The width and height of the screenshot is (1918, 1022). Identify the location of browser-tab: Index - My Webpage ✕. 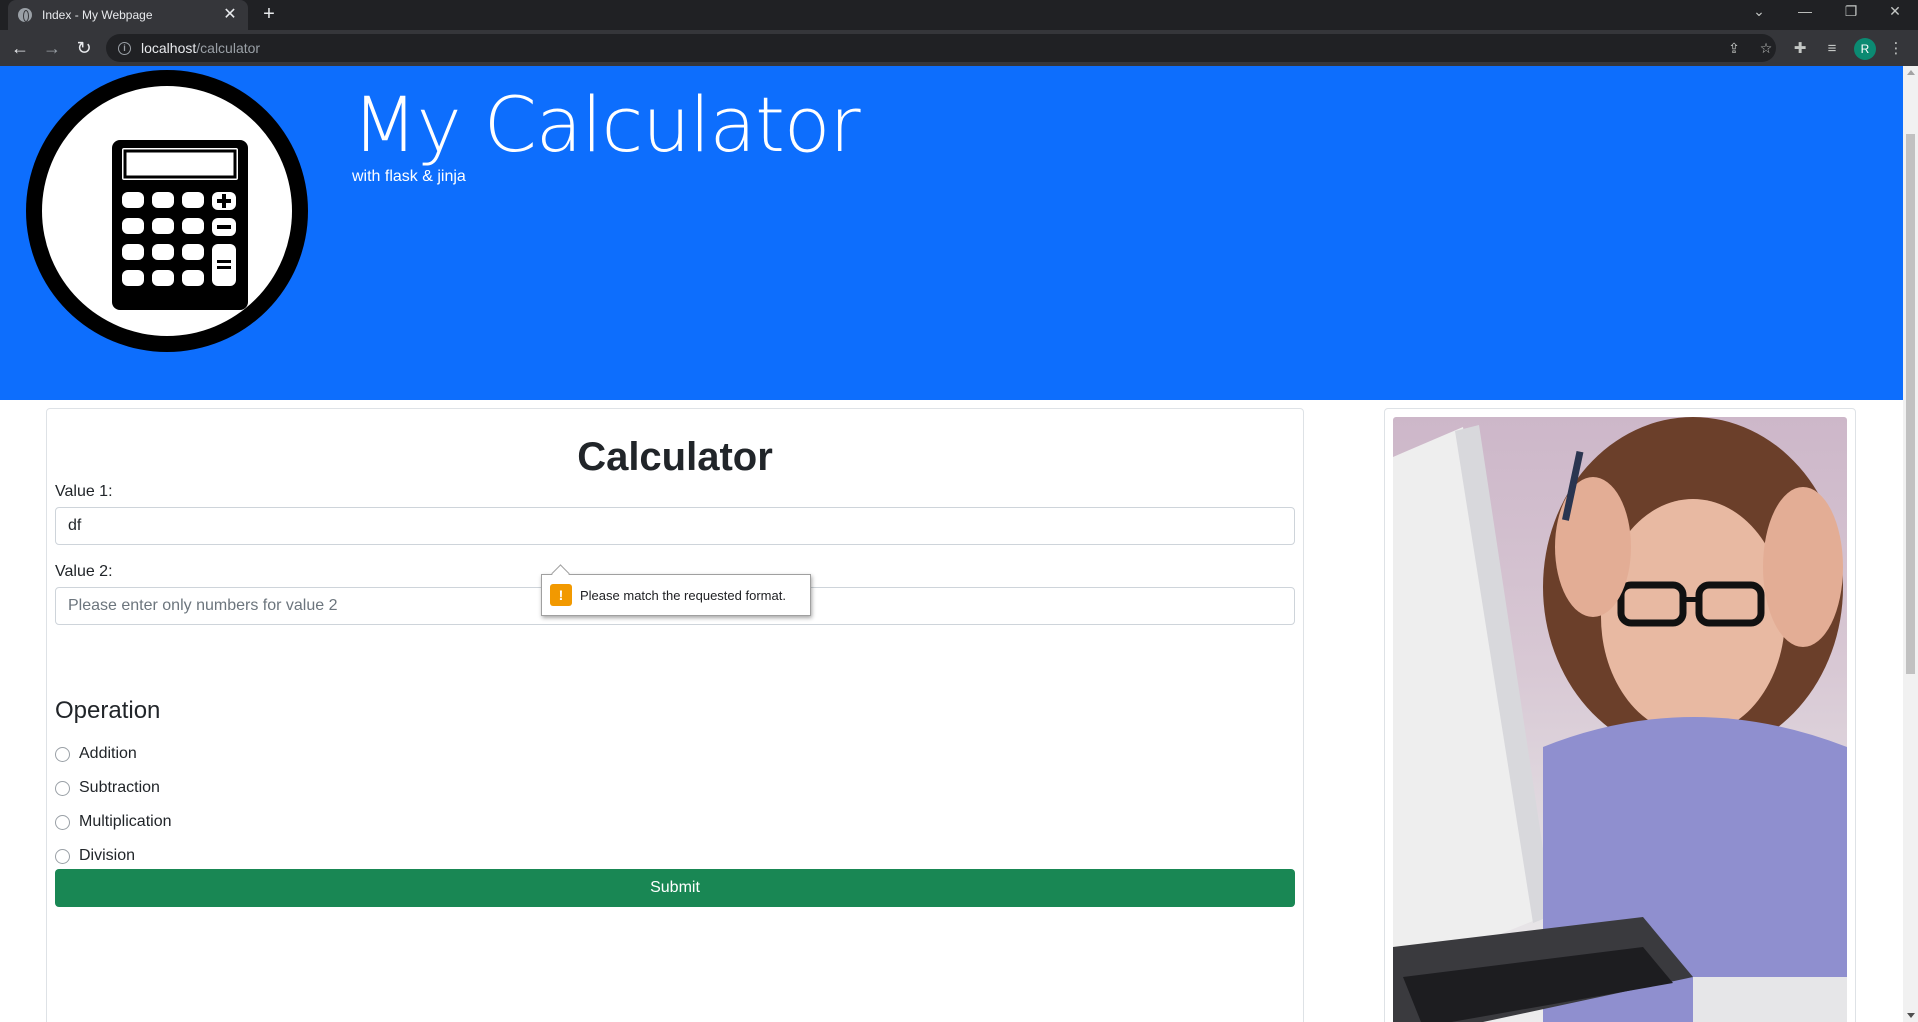
(128, 15).